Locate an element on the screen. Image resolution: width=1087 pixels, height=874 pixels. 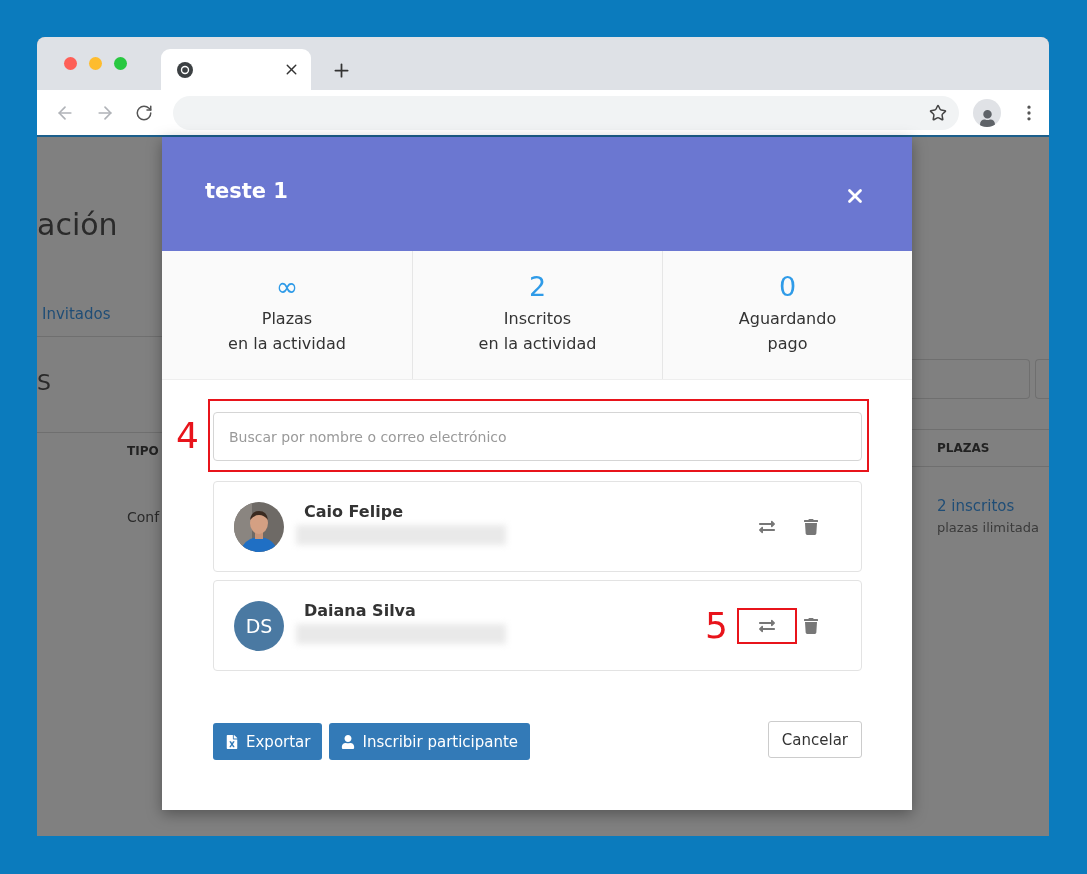
reload-icon is located at coordinates (144, 112).